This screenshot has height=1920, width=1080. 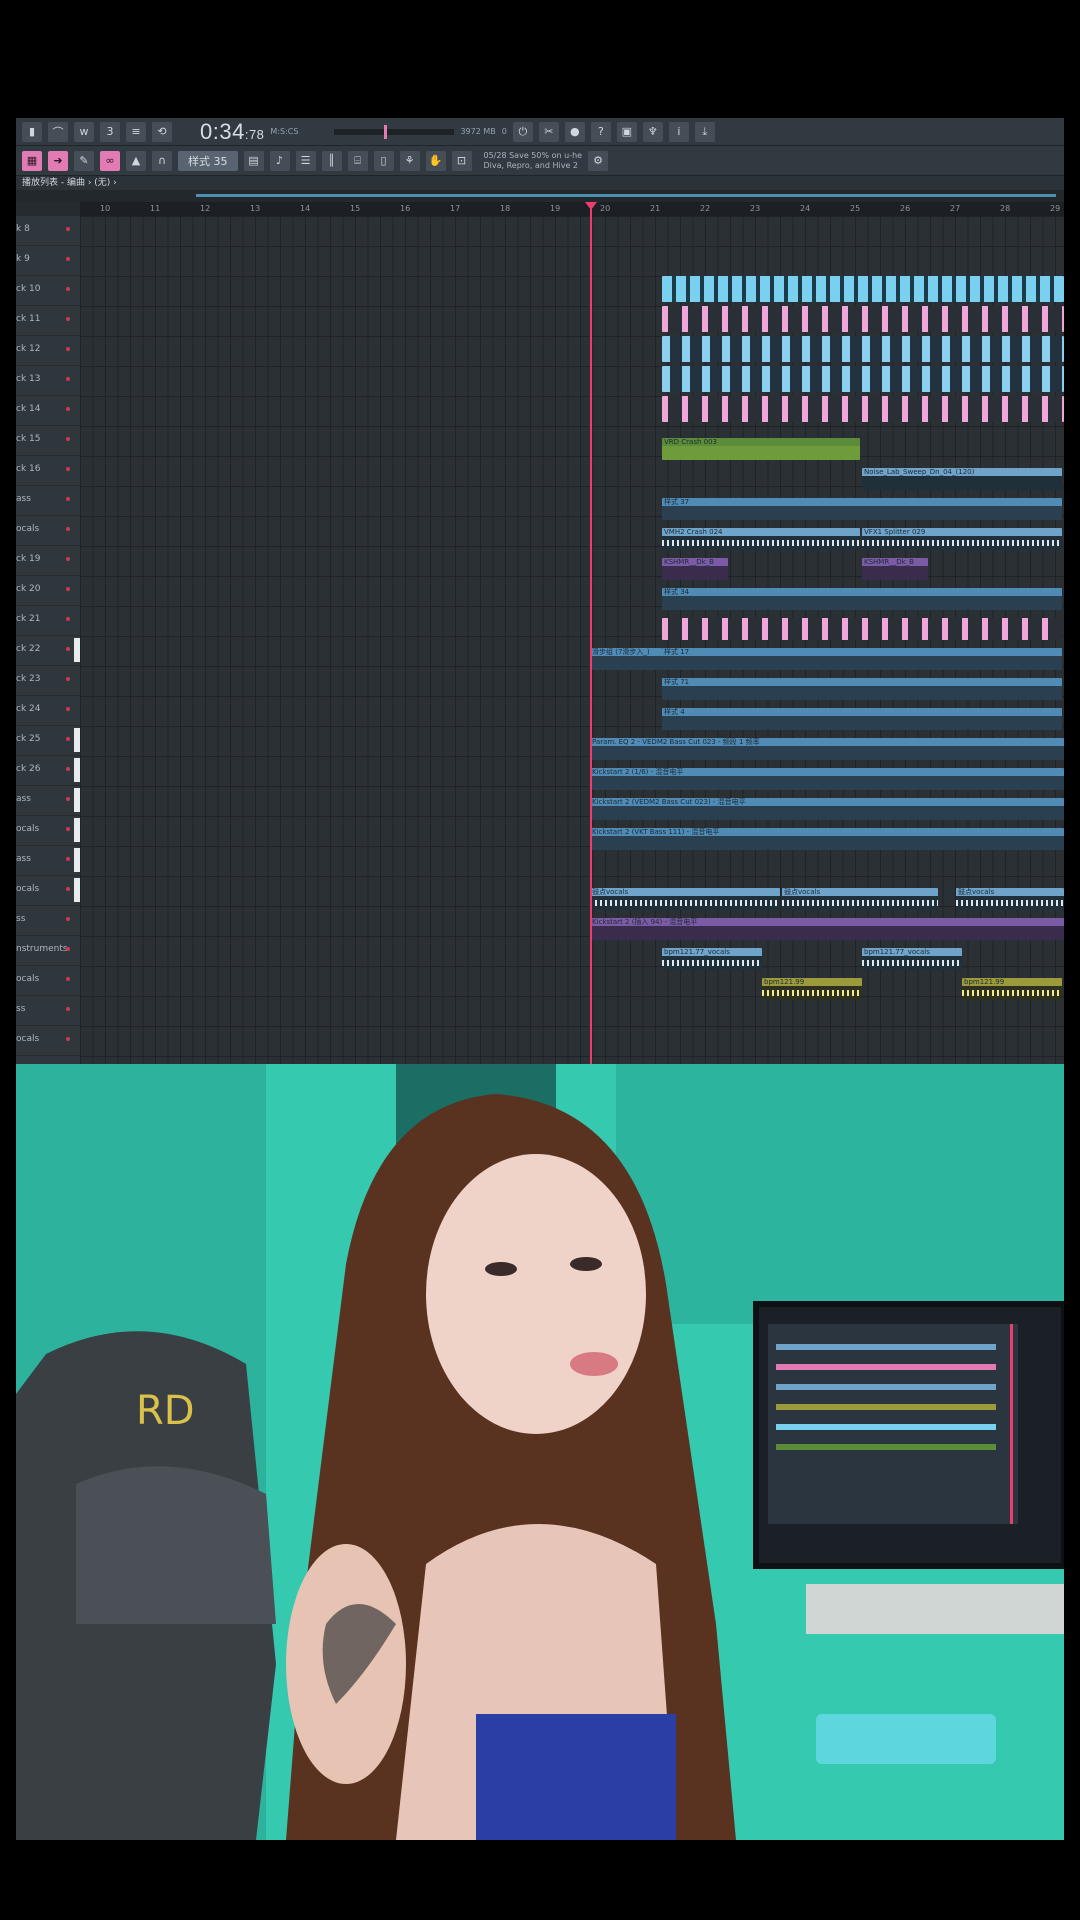 I want to click on countdown-icon: 3, so click(x=110, y=131).